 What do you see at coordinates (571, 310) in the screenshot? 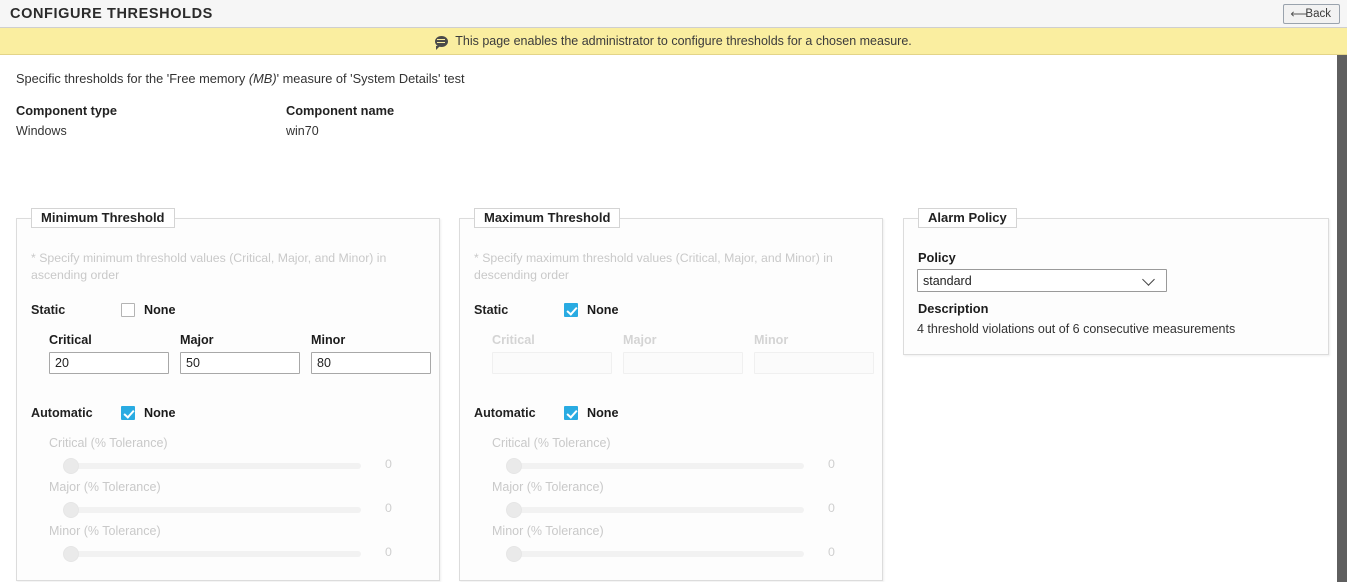
I see `maximum-static-none-checkbox` at bounding box center [571, 310].